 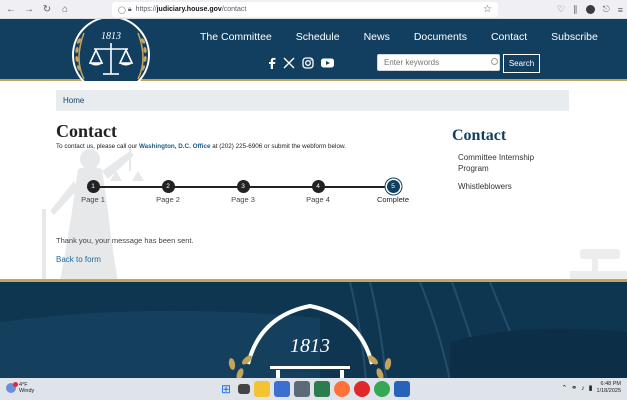 I want to click on back-icon: ←, so click(x=11, y=9).